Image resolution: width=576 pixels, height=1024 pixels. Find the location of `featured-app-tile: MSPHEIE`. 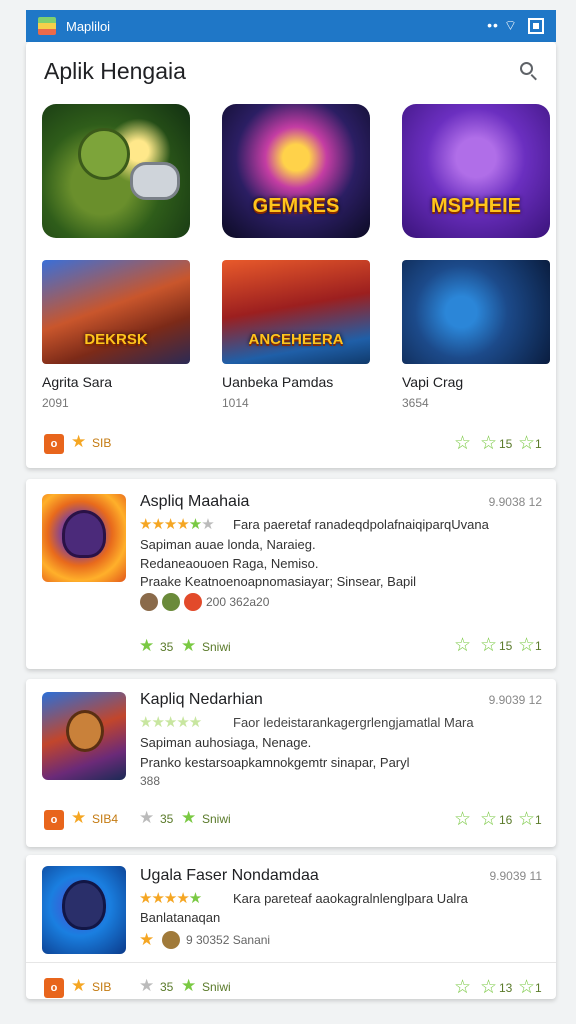

featured-app-tile: MSPHEIE is located at coordinates (476, 171).